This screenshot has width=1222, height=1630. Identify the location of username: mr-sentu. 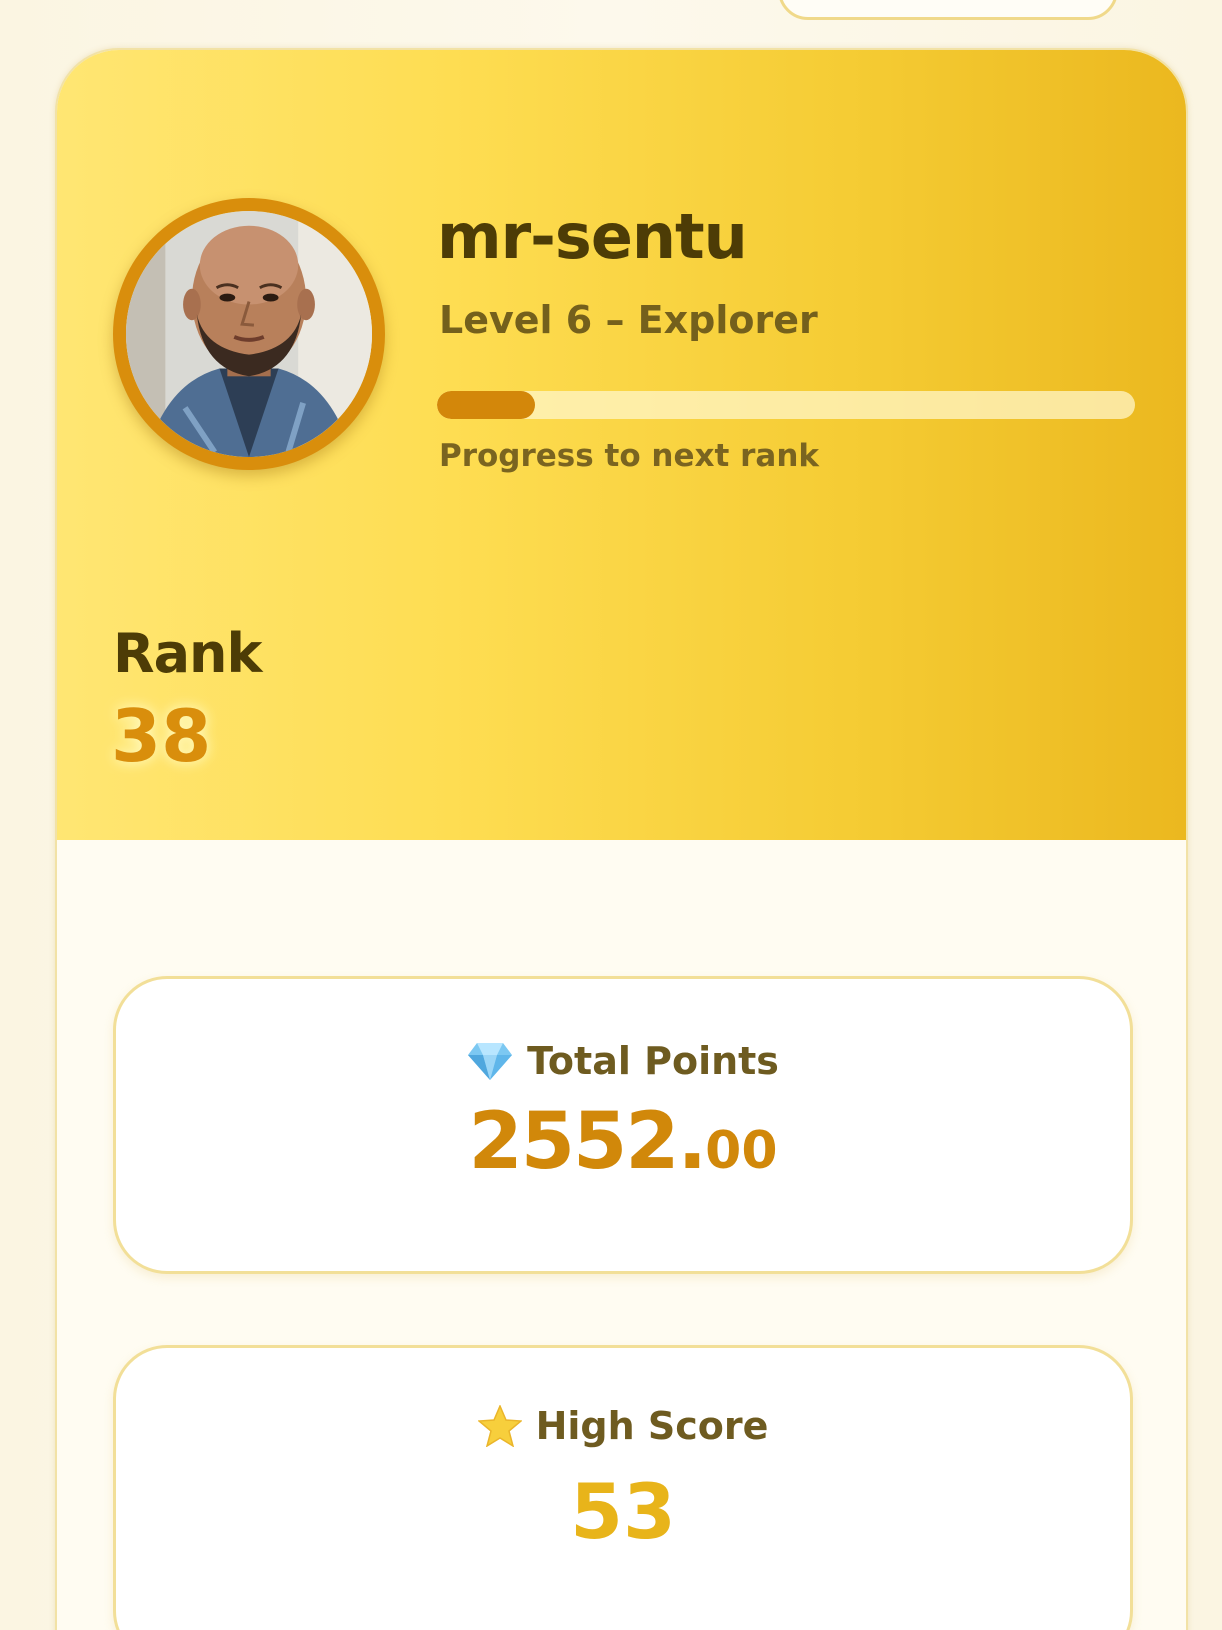
(592, 236).